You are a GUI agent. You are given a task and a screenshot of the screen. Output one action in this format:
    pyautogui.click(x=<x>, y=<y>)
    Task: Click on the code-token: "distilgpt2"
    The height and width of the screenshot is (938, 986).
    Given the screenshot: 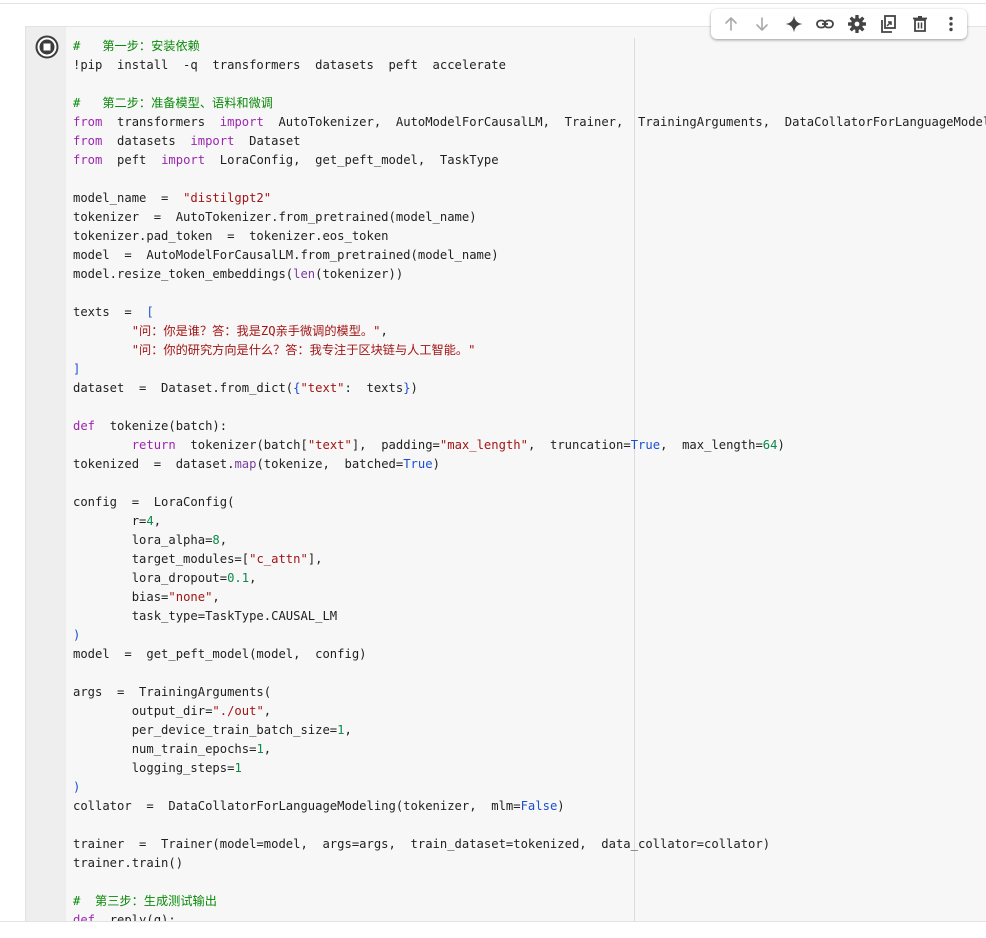 What is the action you would take?
    pyautogui.click(x=227, y=198)
    